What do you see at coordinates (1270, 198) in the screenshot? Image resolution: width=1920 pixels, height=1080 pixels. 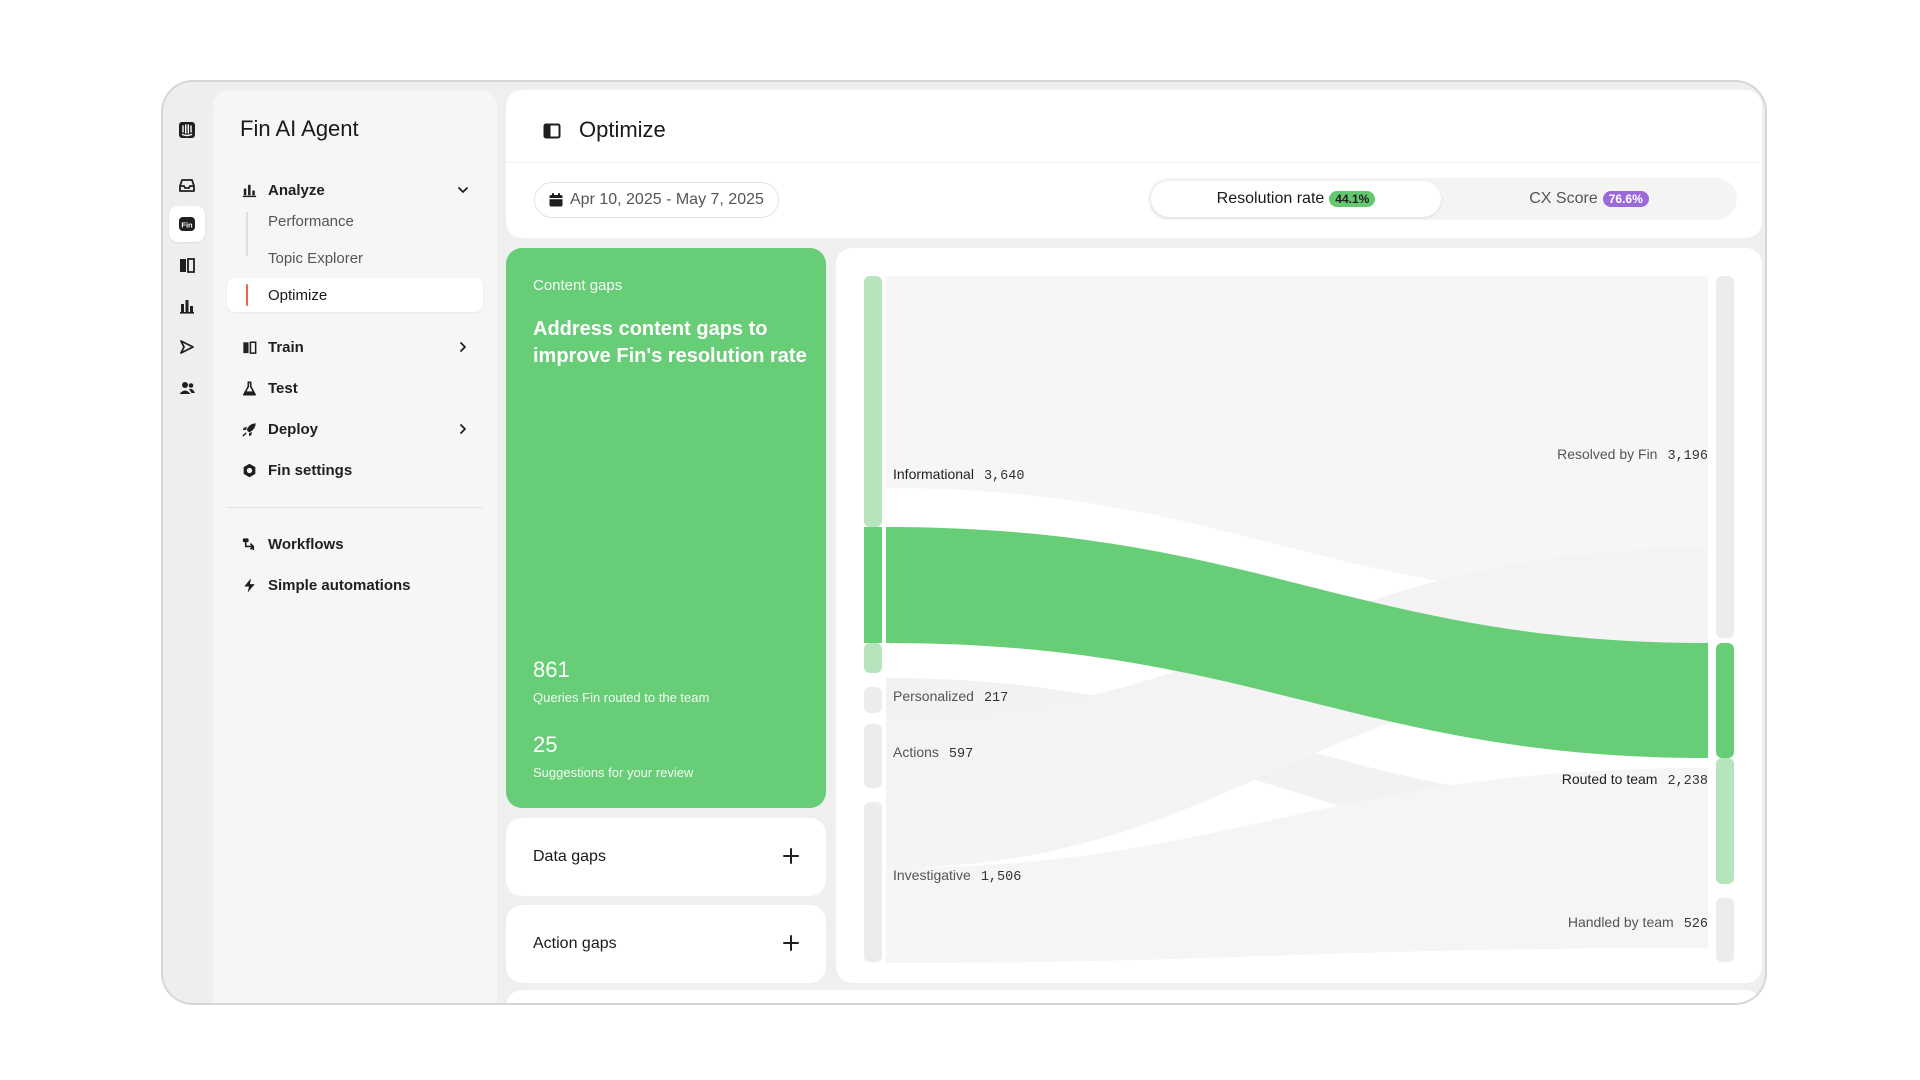 I see `tab-resolution-rate-label: Resolution rate` at bounding box center [1270, 198].